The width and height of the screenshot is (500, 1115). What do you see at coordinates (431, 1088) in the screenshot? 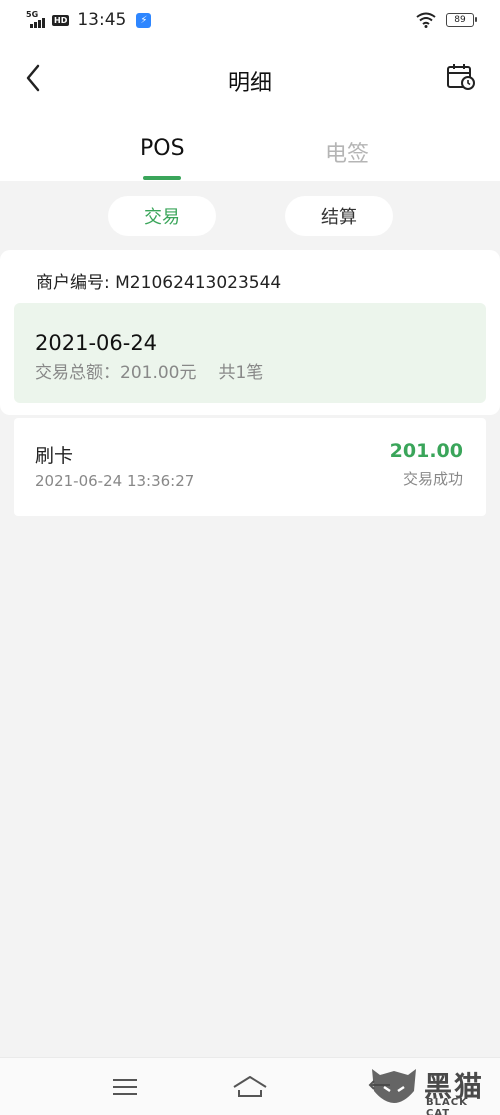
I see `black-cat-watermark: 黑猫 BLACK CAT` at bounding box center [431, 1088].